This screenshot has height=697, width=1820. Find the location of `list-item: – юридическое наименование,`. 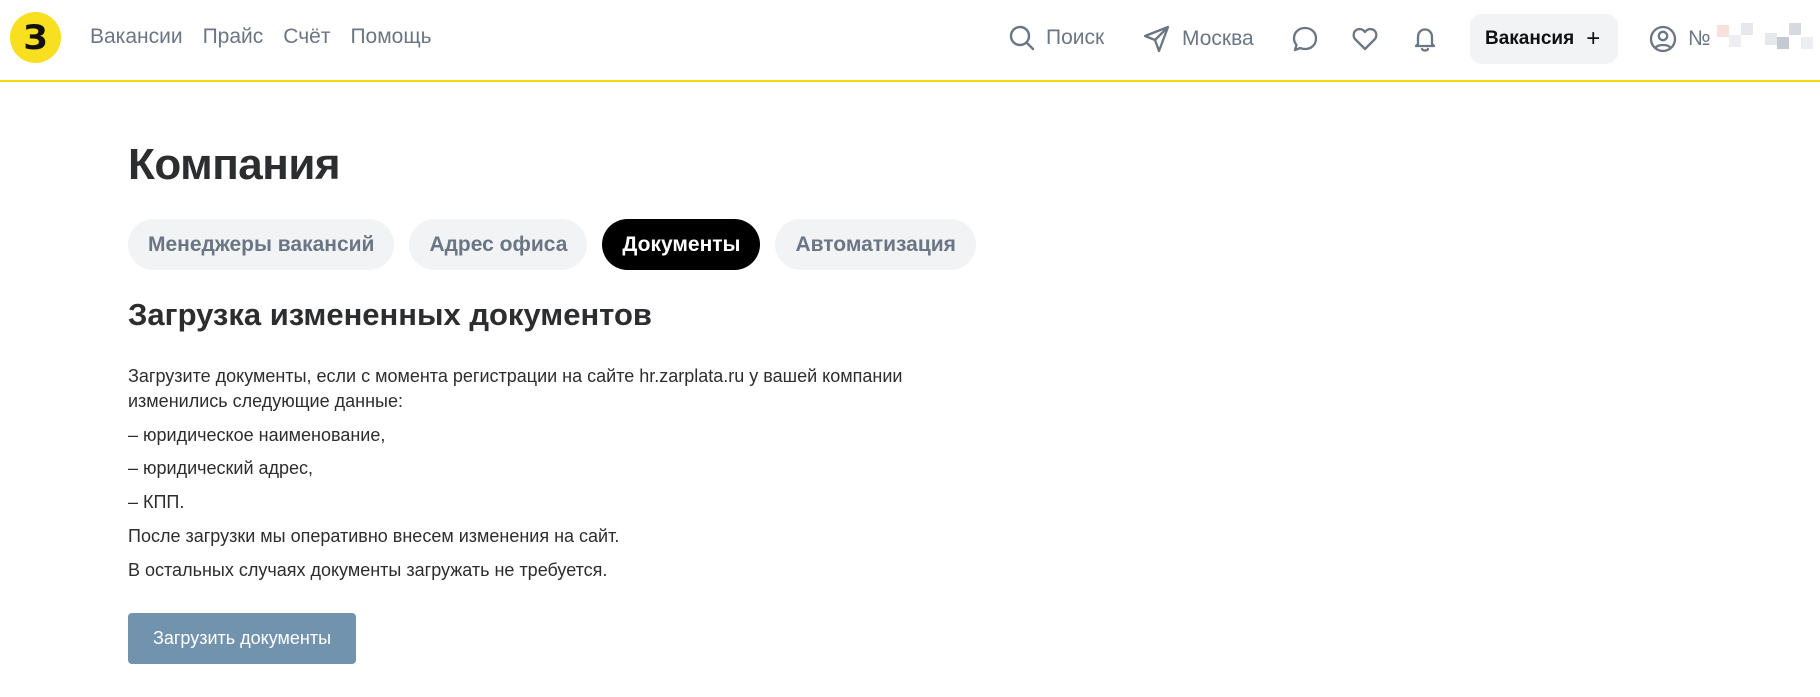

list-item: – юридическое наименование, is located at coordinates (257, 435).